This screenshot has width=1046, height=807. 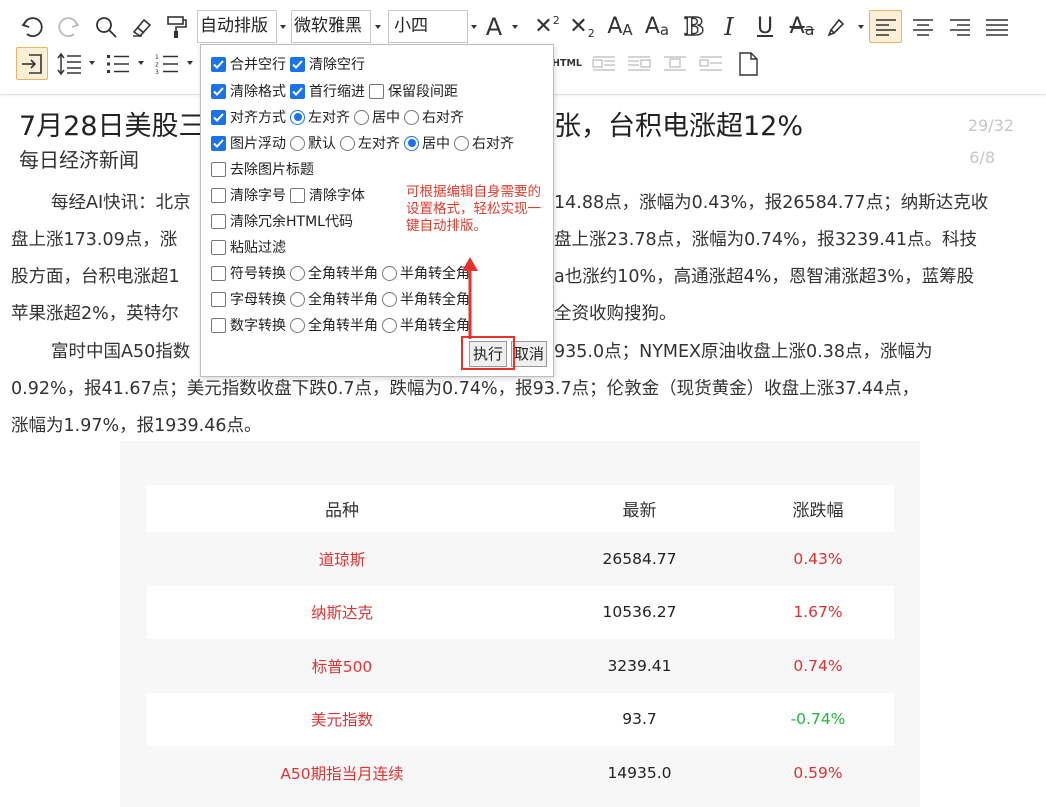 I want to click on redo-button, so click(x=68, y=26).